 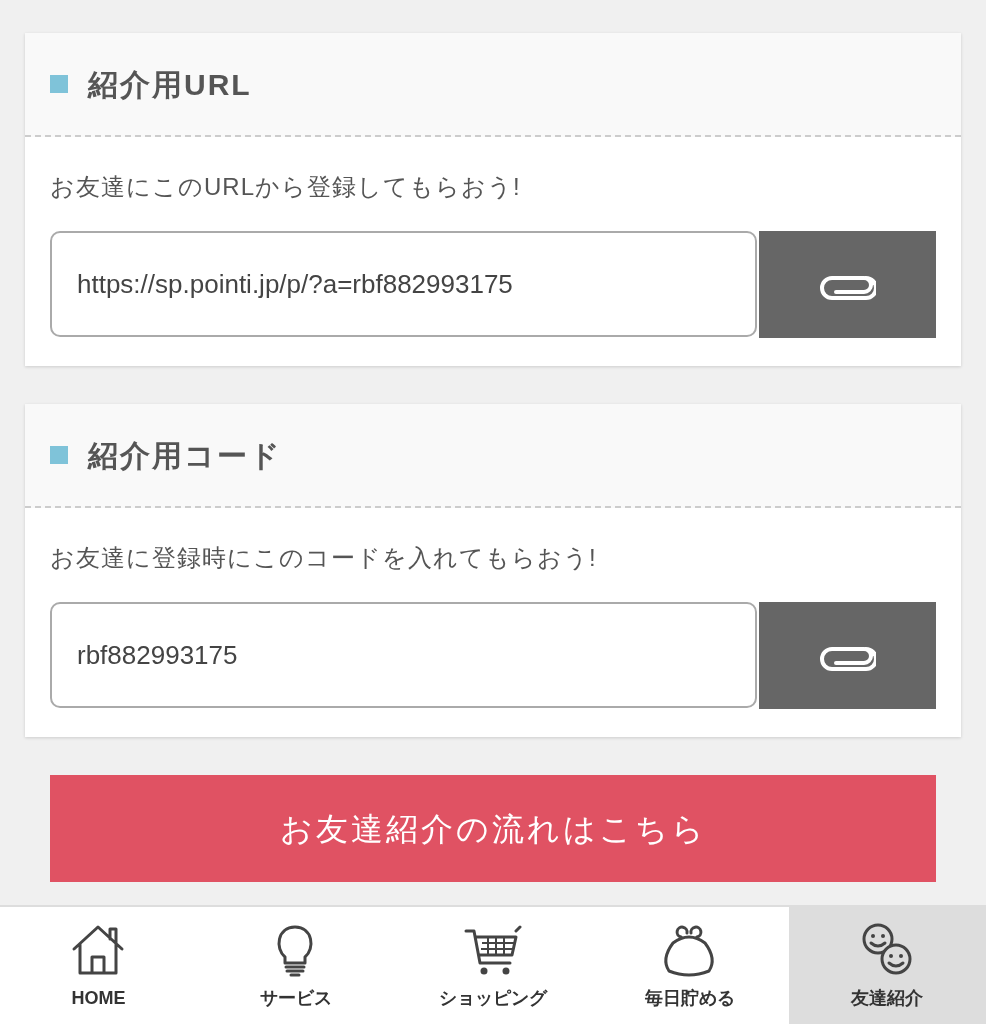 What do you see at coordinates (296, 965) in the screenshot?
I see `nav-tab: サービス` at bounding box center [296, 965].